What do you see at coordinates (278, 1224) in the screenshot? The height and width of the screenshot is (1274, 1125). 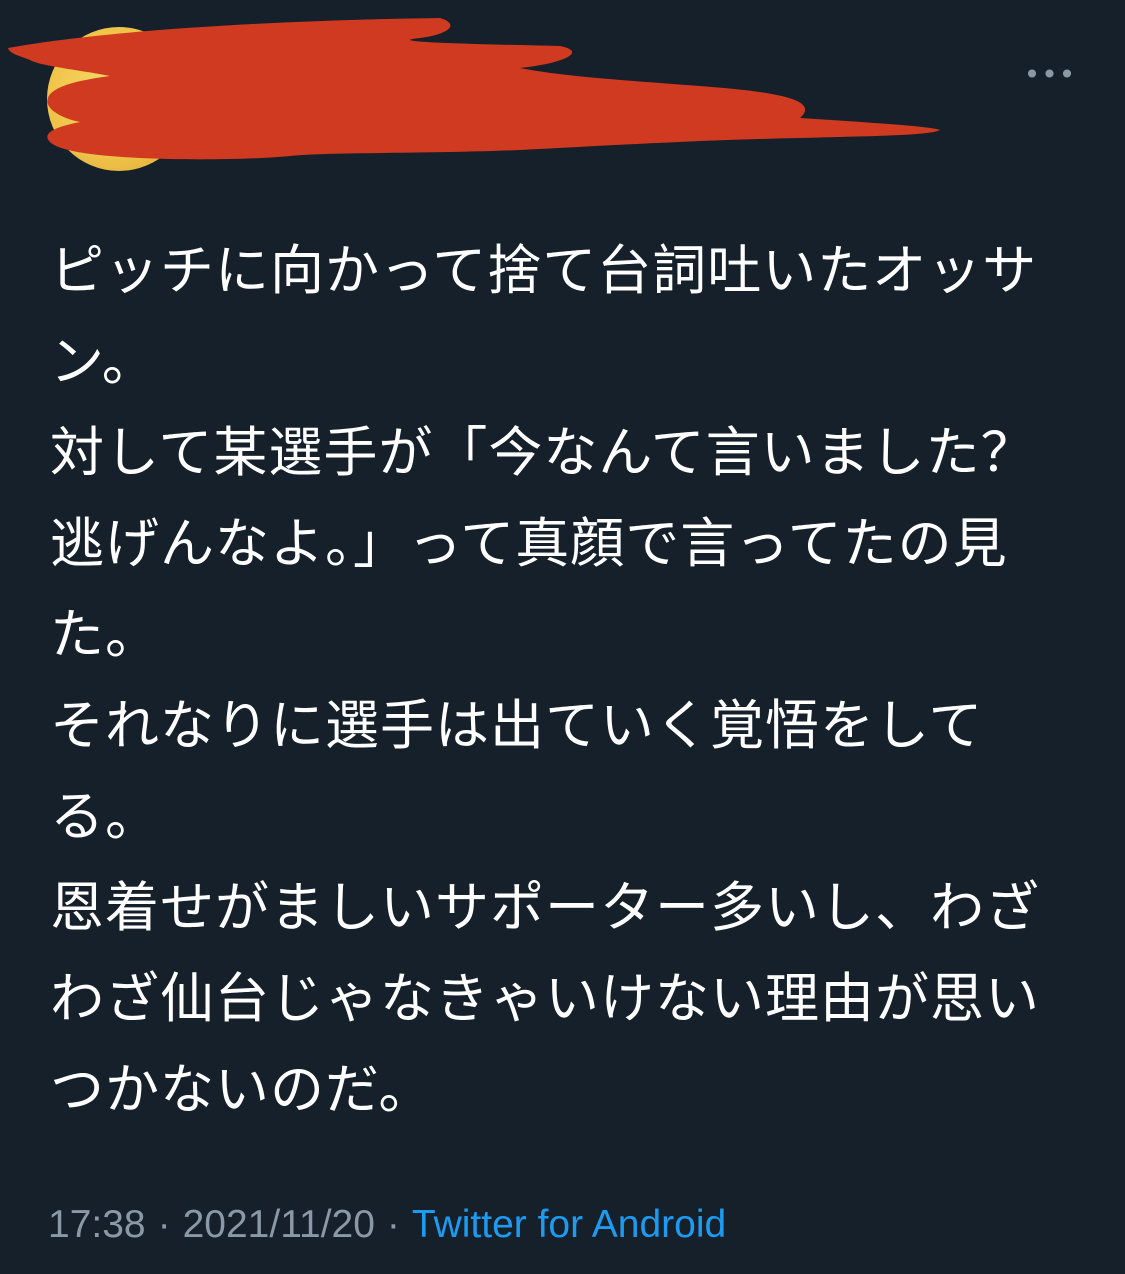 I see `tweet-date: 2021/11/20` at bounding box center [278, 1224].